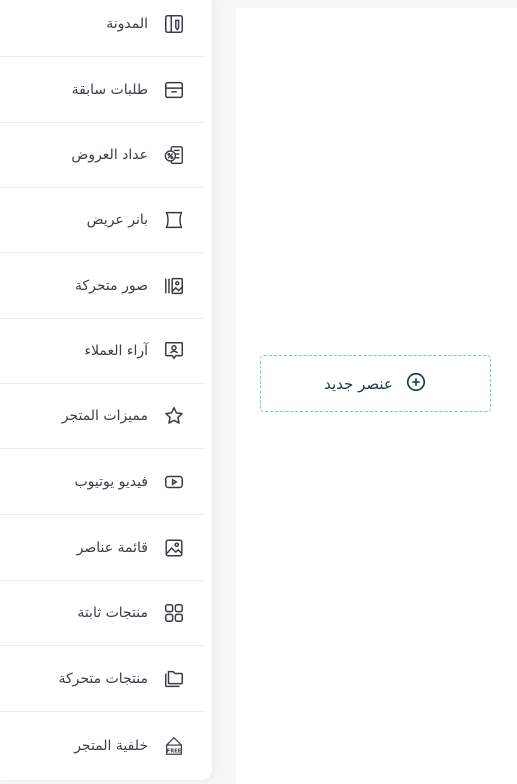  Describe the element at coordinates (111, 745) in the screenshot. I see `menu-item-label: خلفية المتجر` at that location.